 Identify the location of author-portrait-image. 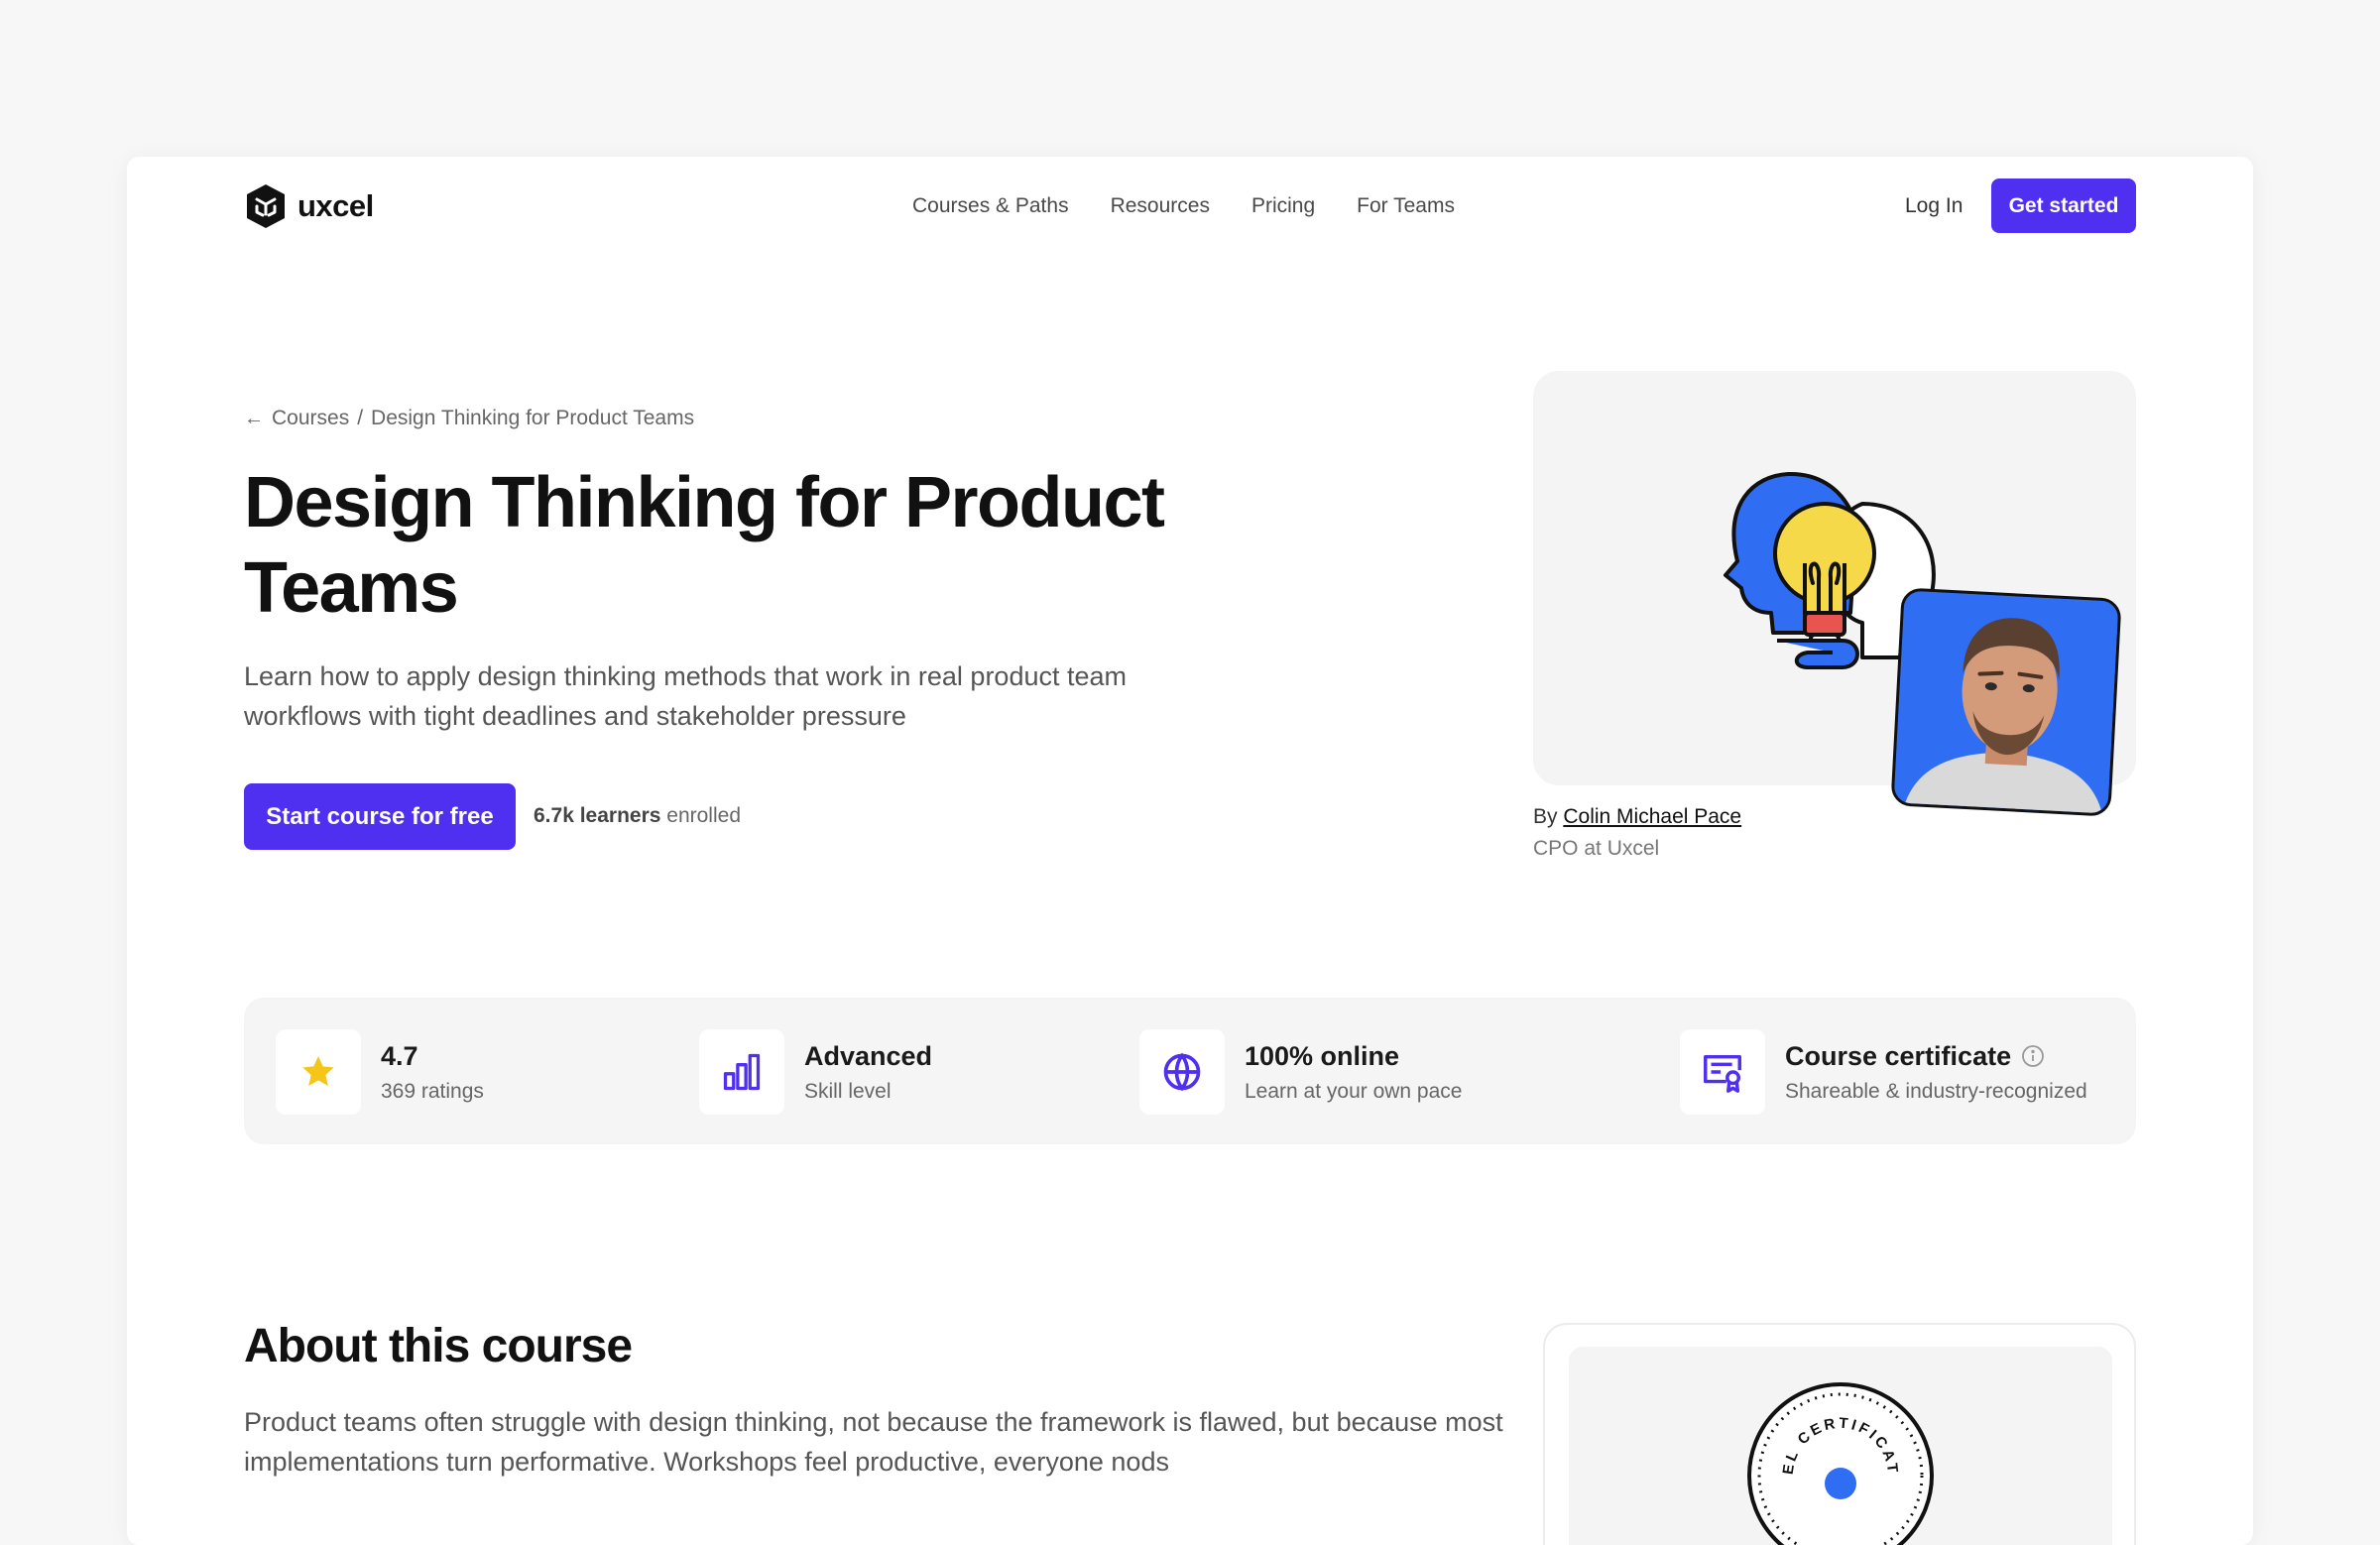
(2007, 703).